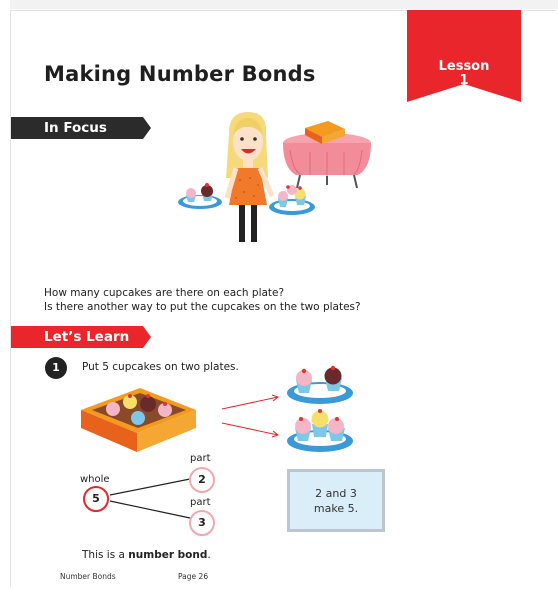 This screenshot has height=589, width=558. Describe the element at coordinates (202, 480) in the screenshot. I see `part-circle-top: 2` at that location.